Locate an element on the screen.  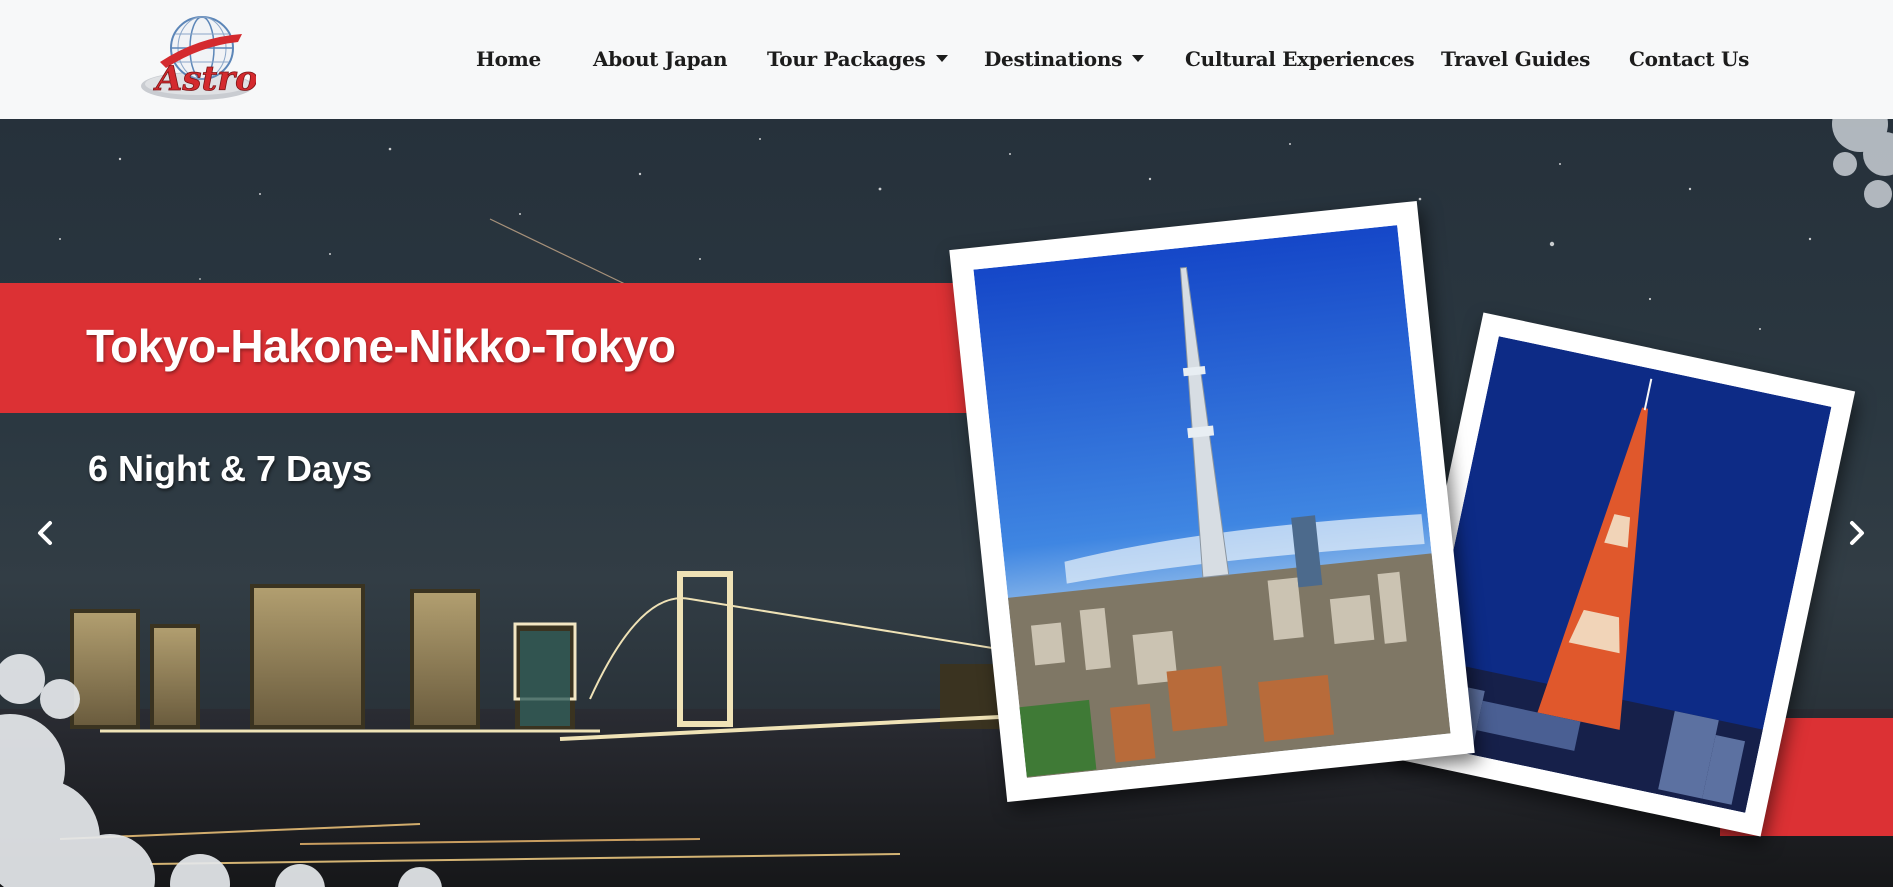
nav-item-tour-packages-label: Tour Packages is located at coordinates (846, 59).